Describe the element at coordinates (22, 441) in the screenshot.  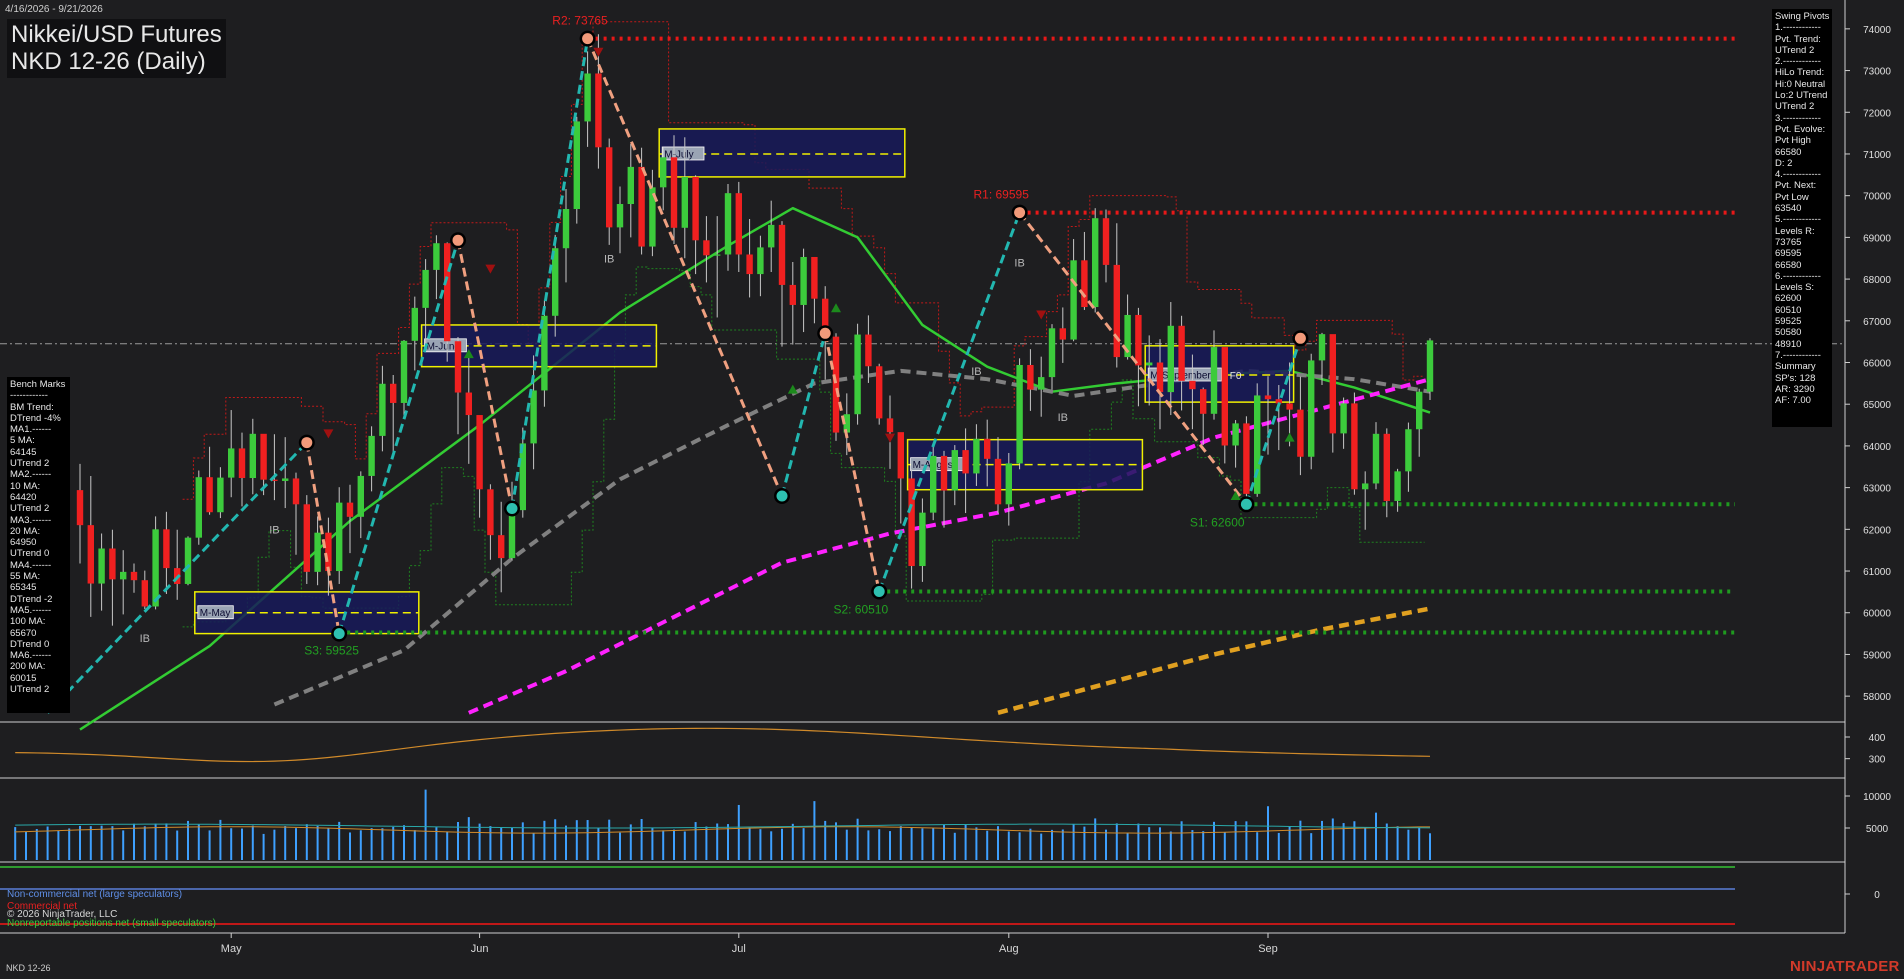
I see `bench-marks-line: 5 MA:` at that location.